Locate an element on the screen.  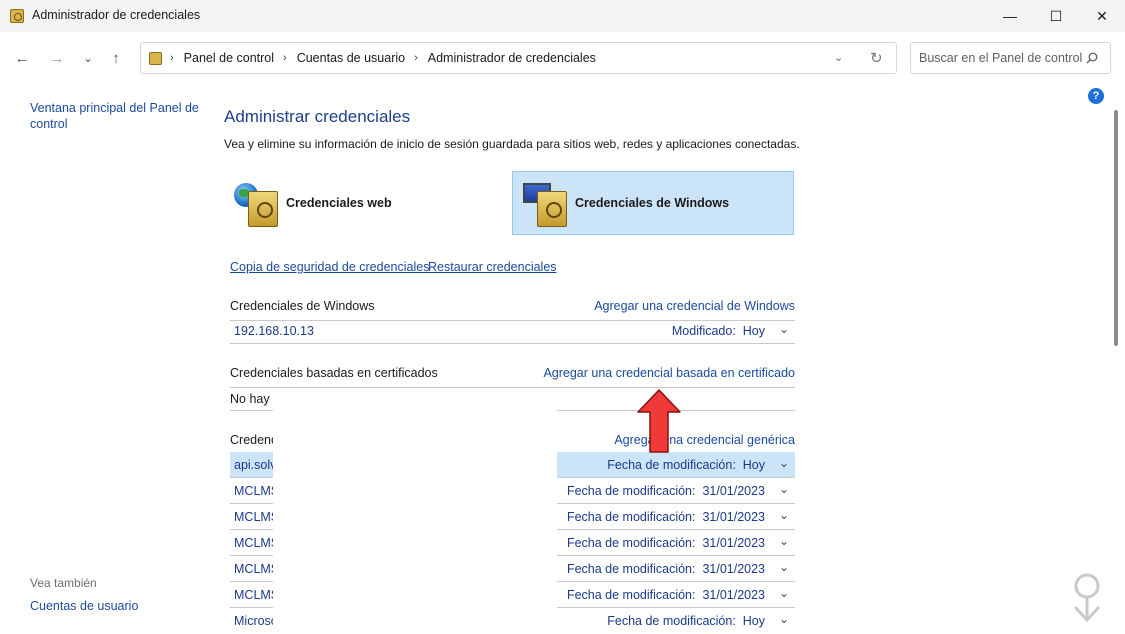
scrollbar is located at coordinates (1116, 228).